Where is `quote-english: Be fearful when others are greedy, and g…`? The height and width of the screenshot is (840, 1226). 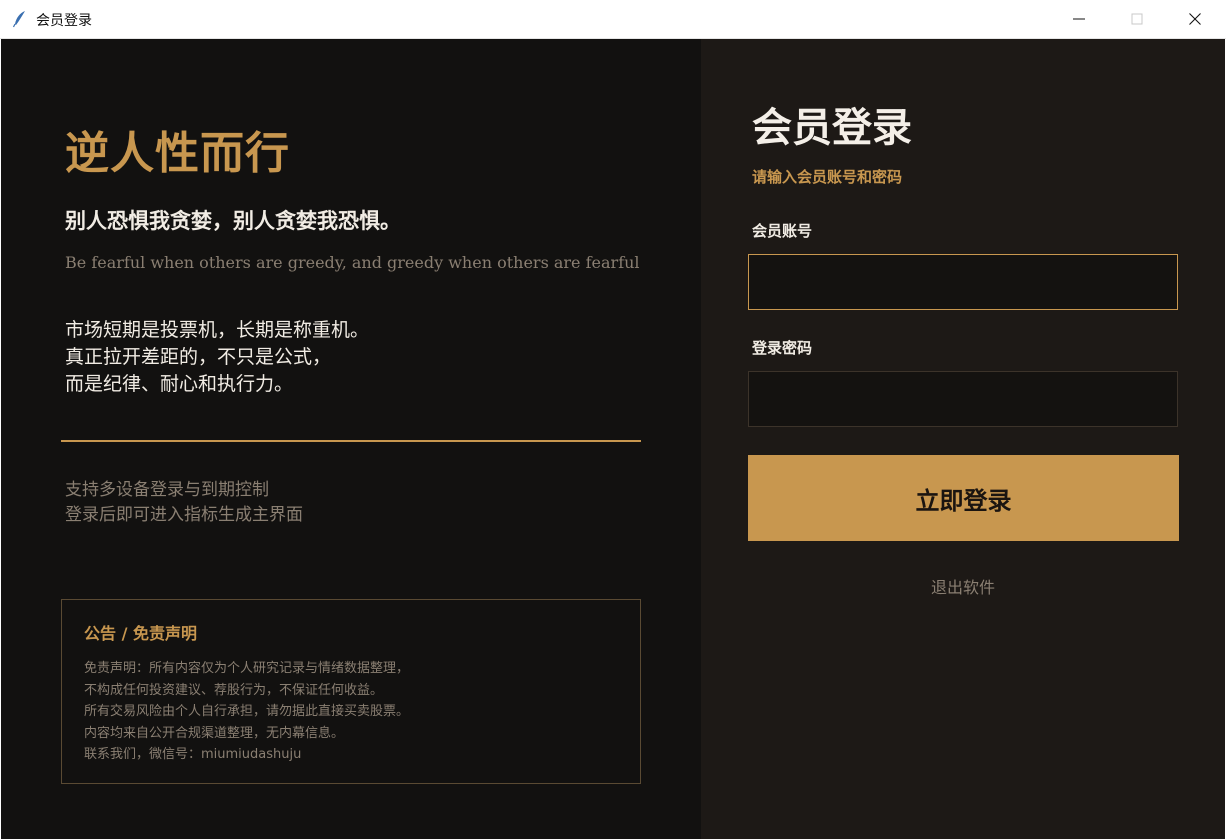
quote-english: Be fearful when others are greedy, and g… is located at coordinates (352, 262).